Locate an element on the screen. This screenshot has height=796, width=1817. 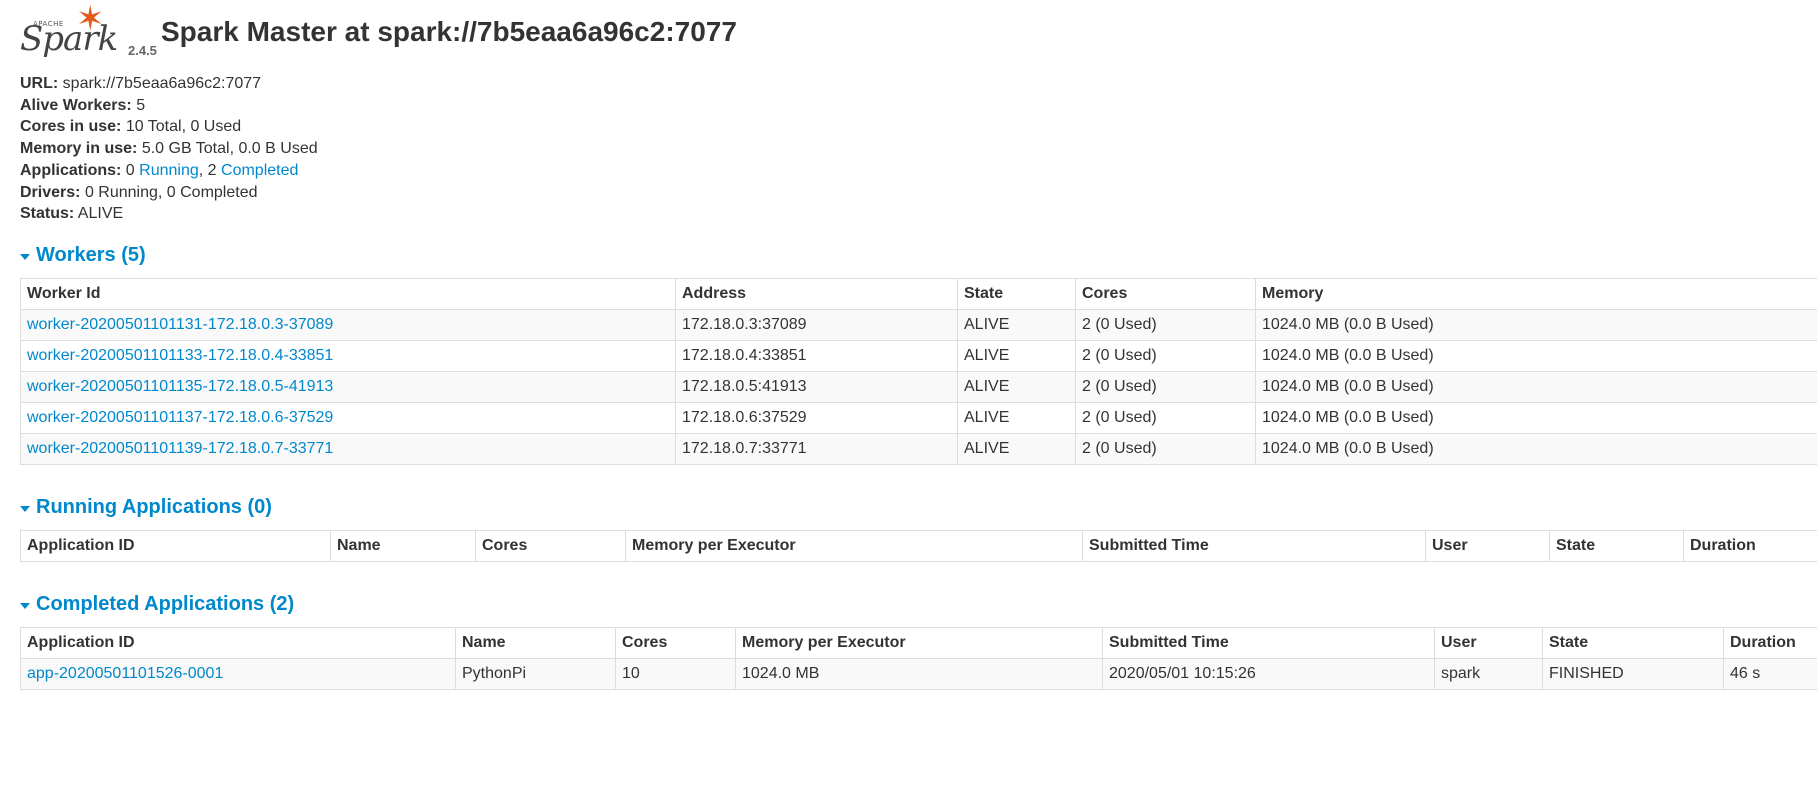
app-id-cell: app-20200501101526-0001 is located at coordinates (238, 674).